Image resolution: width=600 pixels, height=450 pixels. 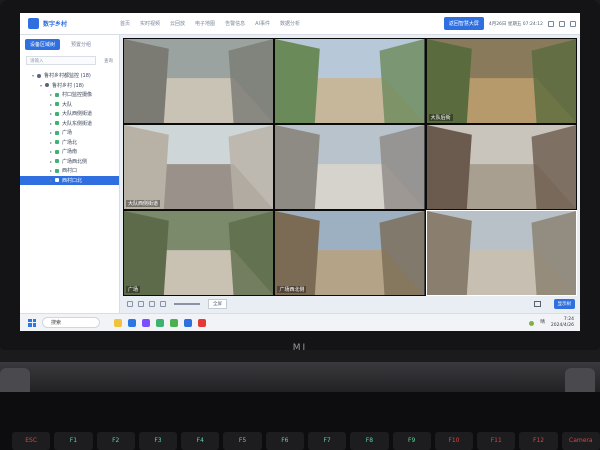 What do you see at coordinates (77, 114) in the screenshot?
I see `tree-item-label: 大队西侧街道` at bounding box center [77, 114].